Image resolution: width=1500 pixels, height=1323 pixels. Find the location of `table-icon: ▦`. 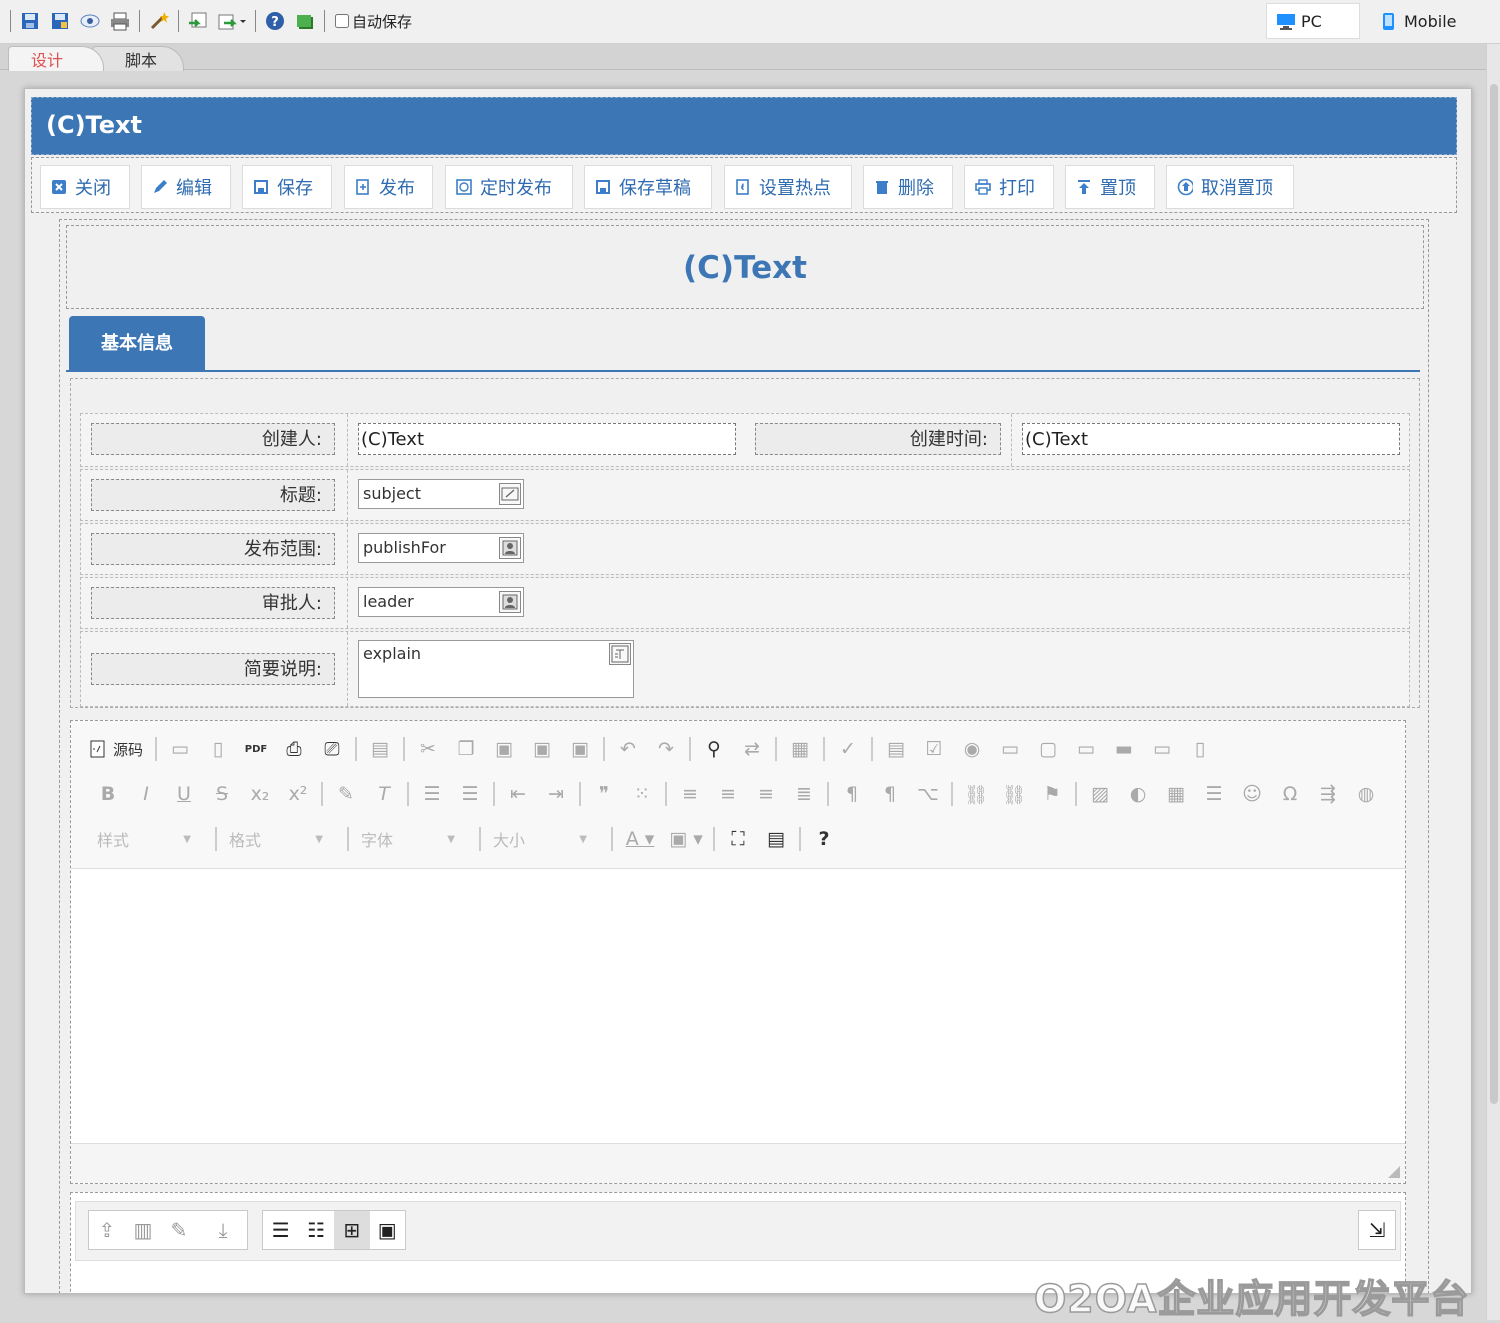

table-icon: ▦ is located at coordinates (1176, 794).